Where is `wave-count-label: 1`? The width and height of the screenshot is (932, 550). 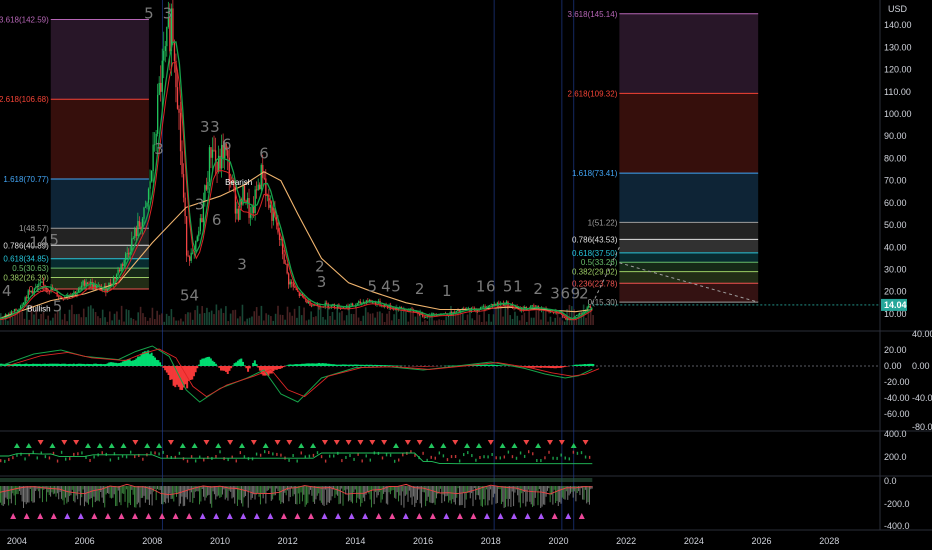
wave-count-label: 1 is located at coordinates (518, 287).